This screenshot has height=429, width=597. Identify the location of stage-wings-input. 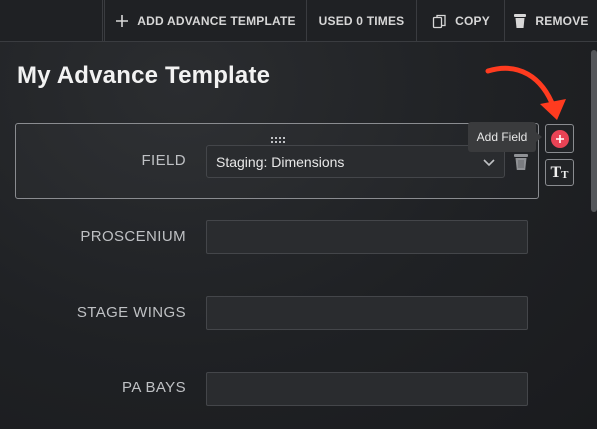
(367, 313).